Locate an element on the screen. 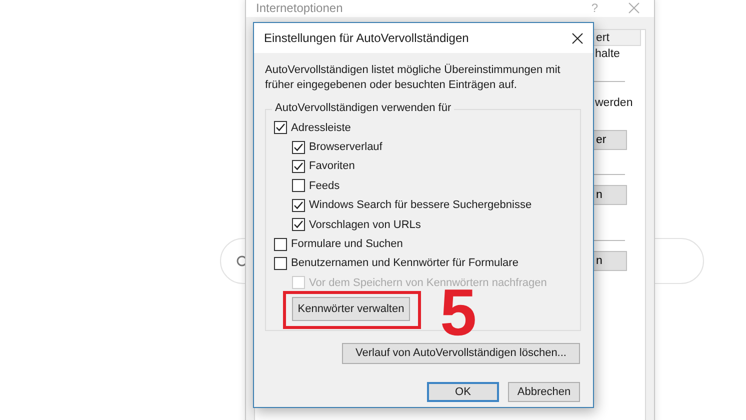 This screenshot has width=746, height=420. label-text: werden is located at coordinates (614, 103).